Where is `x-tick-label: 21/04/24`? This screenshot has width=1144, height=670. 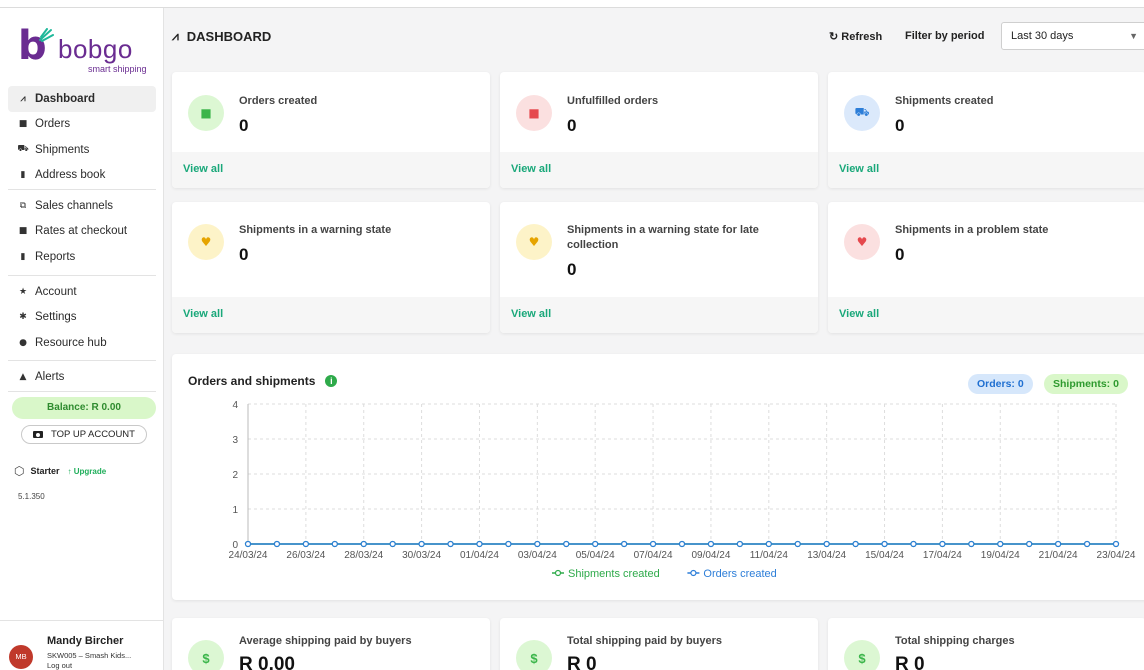
x-tick-label: 21/04/24 is located at coordinates (1058, 555).